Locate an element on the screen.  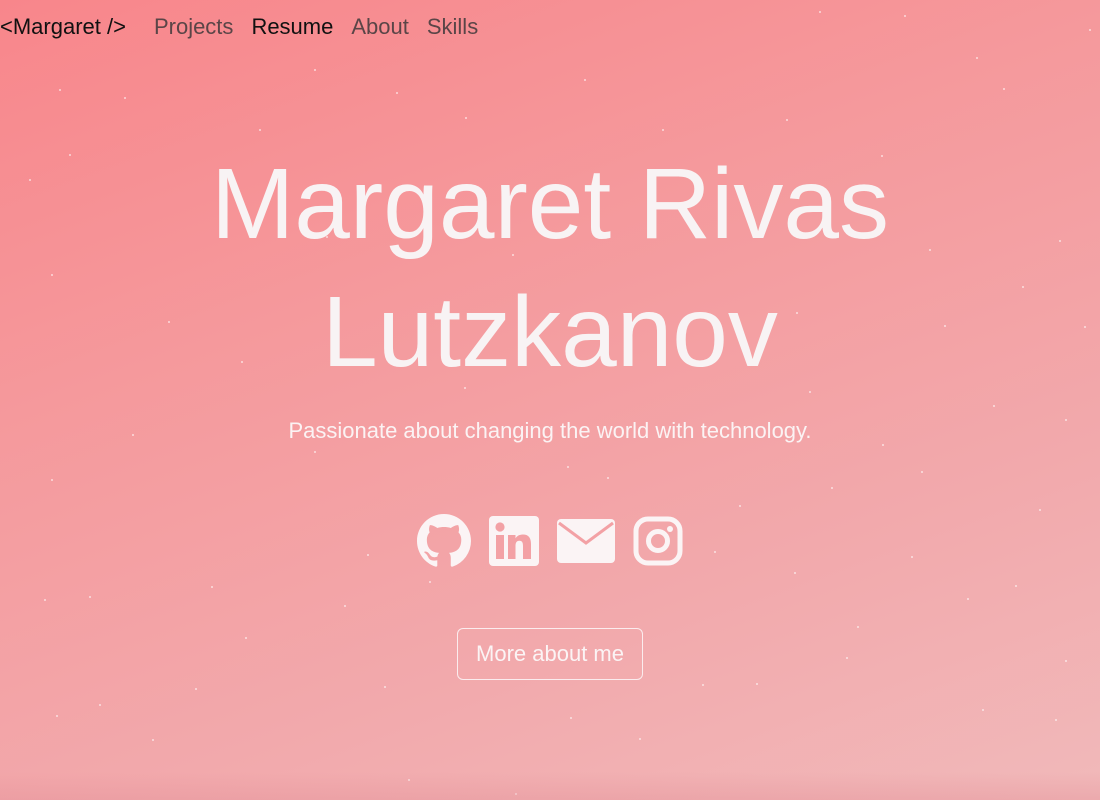
brand-logo-link: <Margaret /> is located at coordinates (63, 27).